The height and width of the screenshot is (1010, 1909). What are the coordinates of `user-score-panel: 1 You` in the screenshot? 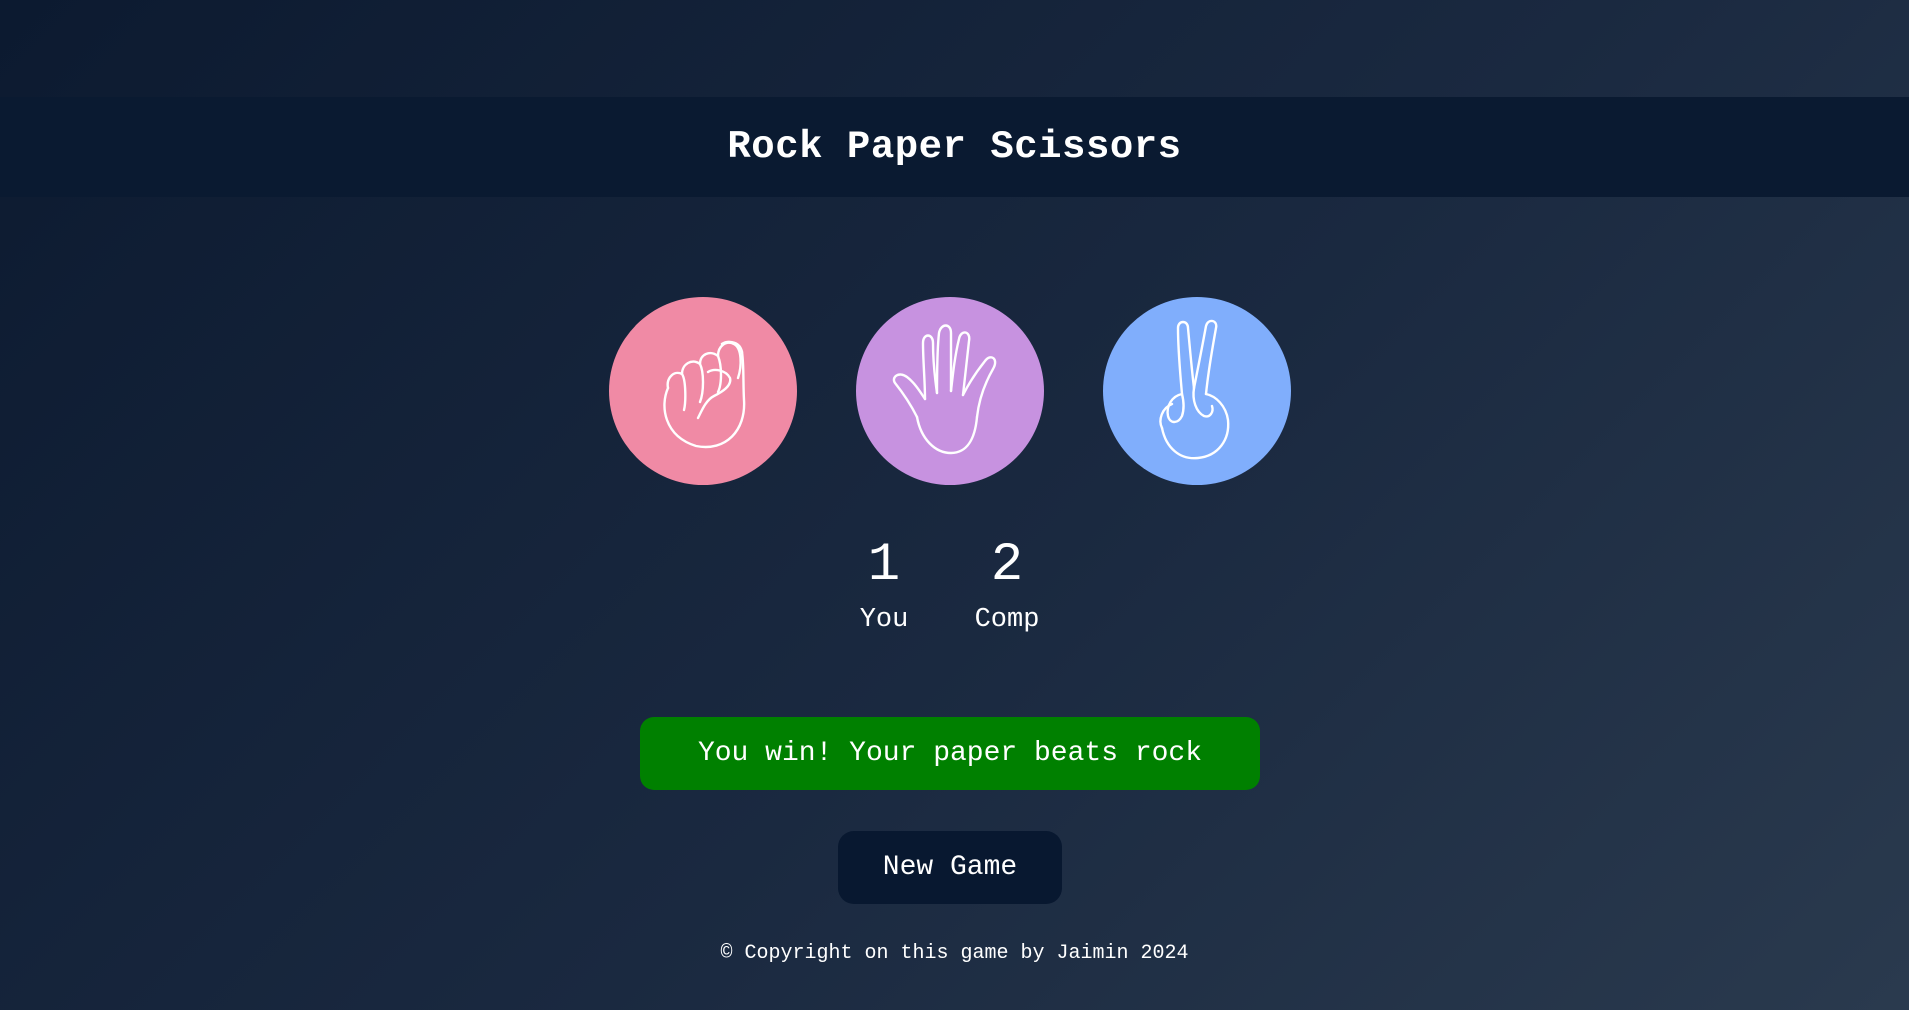 It's located at (884, 586).